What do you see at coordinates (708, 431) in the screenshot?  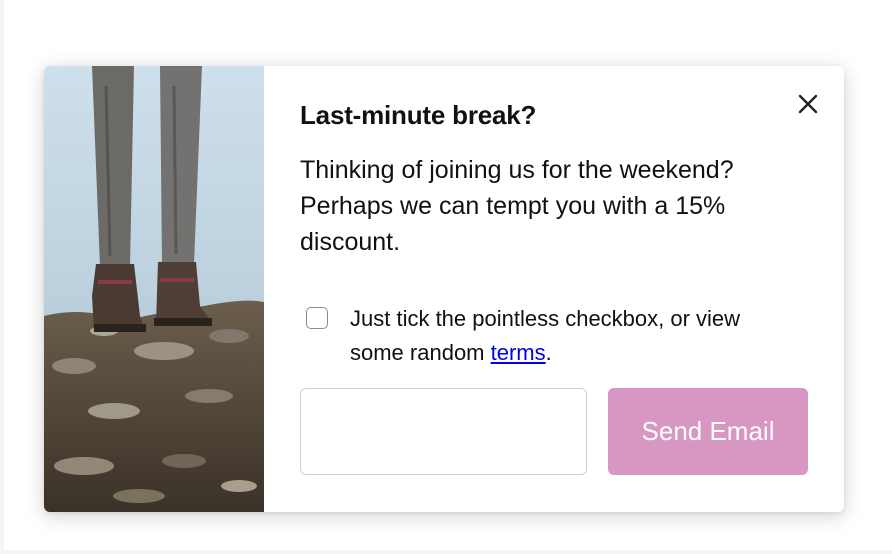 I see `send-email-button: Send Email` at bounding box center [708, 431].